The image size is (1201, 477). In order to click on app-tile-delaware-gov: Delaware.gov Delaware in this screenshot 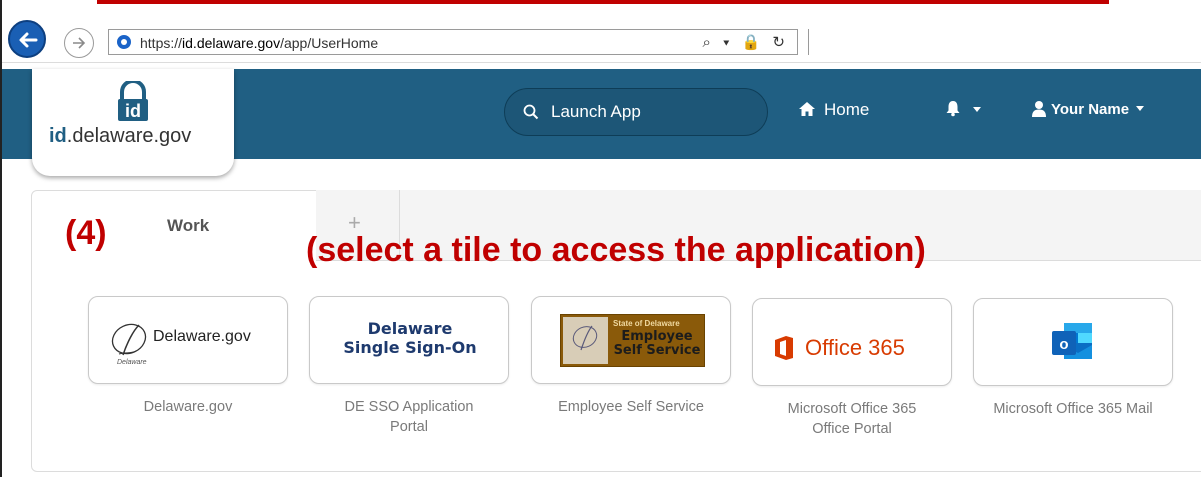, I will do `click(188, 340)`.